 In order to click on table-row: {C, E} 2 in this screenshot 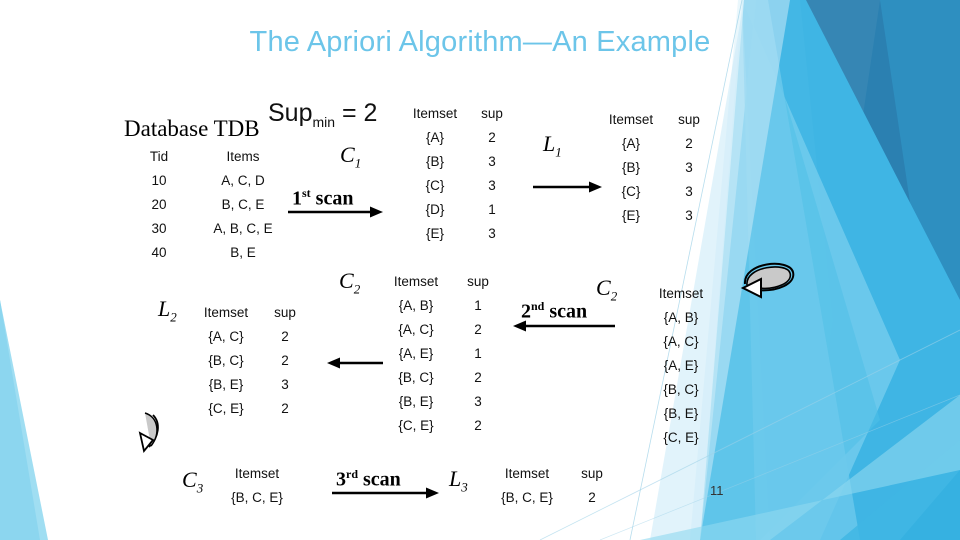, I will do `click(440, 426)`.